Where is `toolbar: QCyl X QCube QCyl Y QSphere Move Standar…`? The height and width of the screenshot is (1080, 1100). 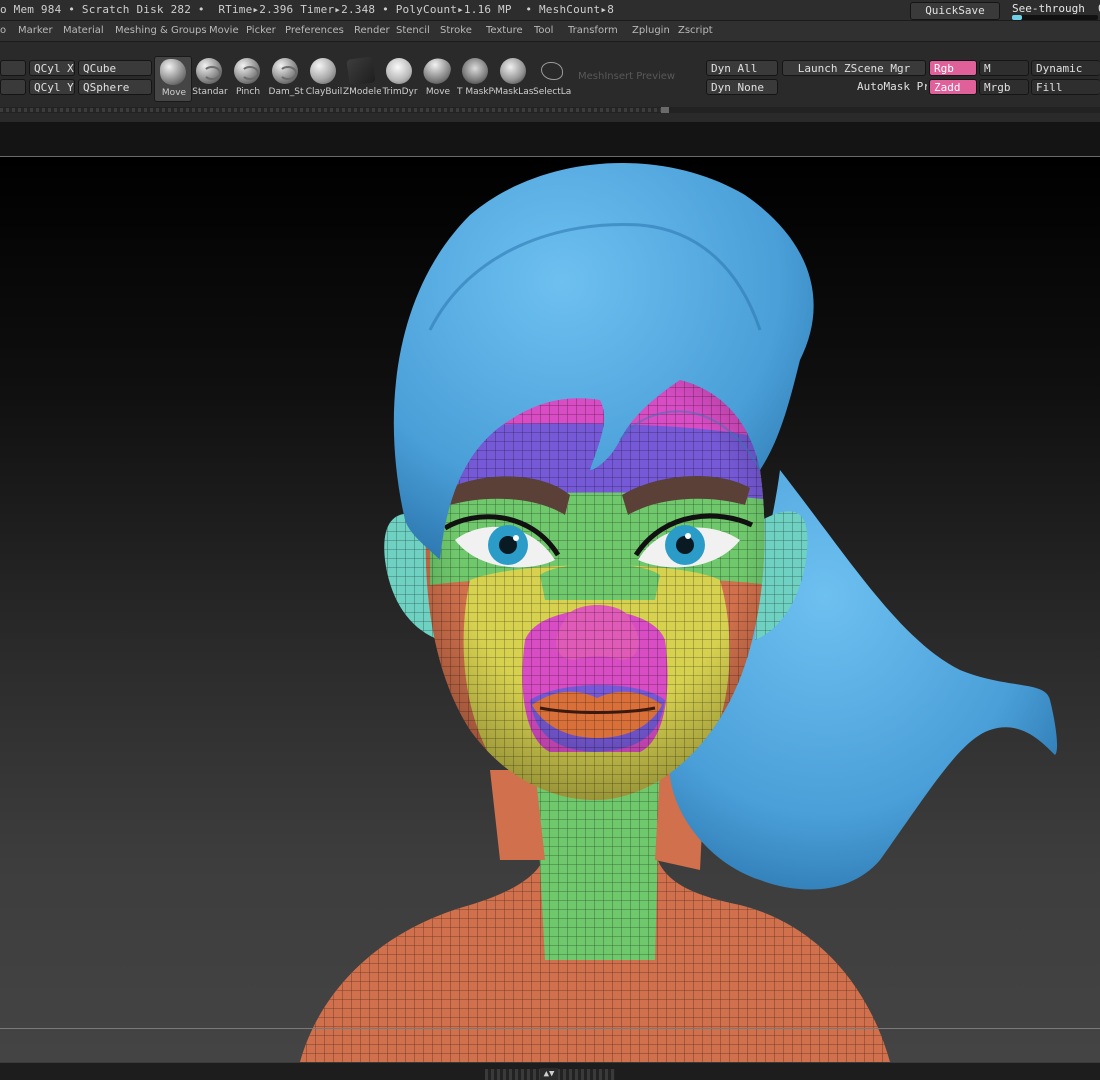
toolbar: QCyl X QCube QCyl Y QSphere Move Standar… is located at coordinates (550, 82).